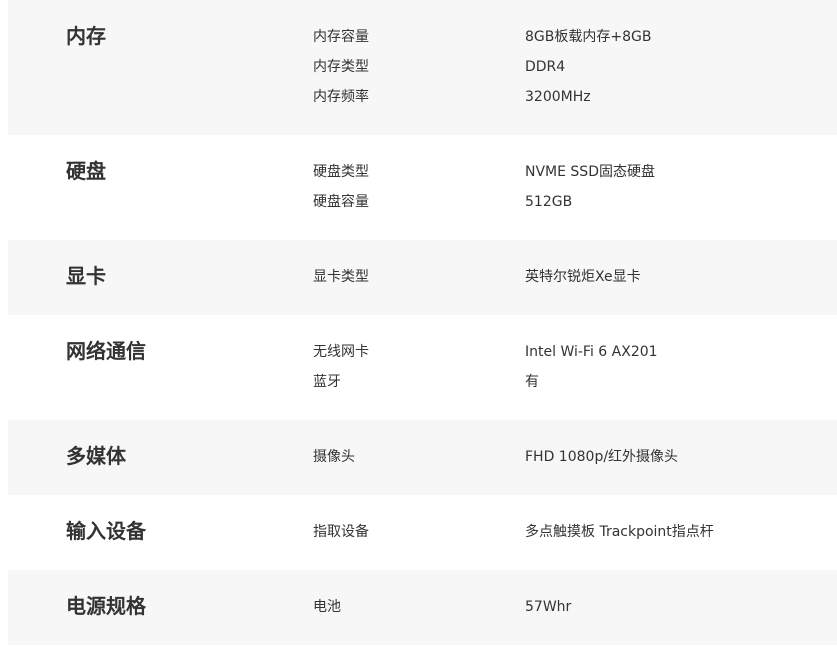  What do you see at coordinates (422, 352) in the screenshot?
I see `spec-row: 无线网卡 Intel Wi-Fi 6 AX201` at bounding box center [422, 352].